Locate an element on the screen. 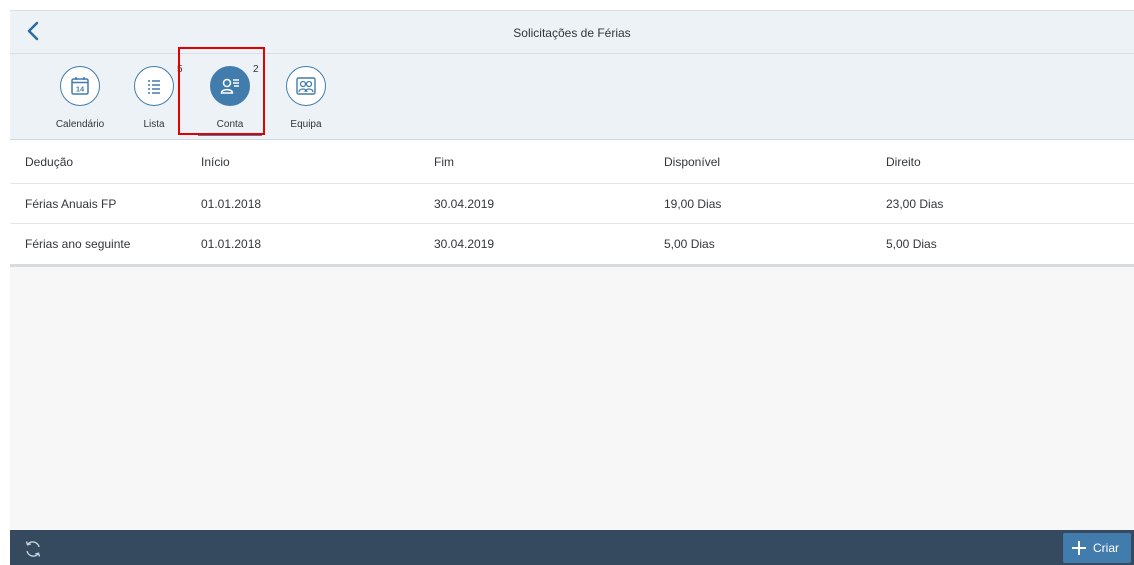  column-header-disponivel: Disponível is located at coordinates (775, 162).